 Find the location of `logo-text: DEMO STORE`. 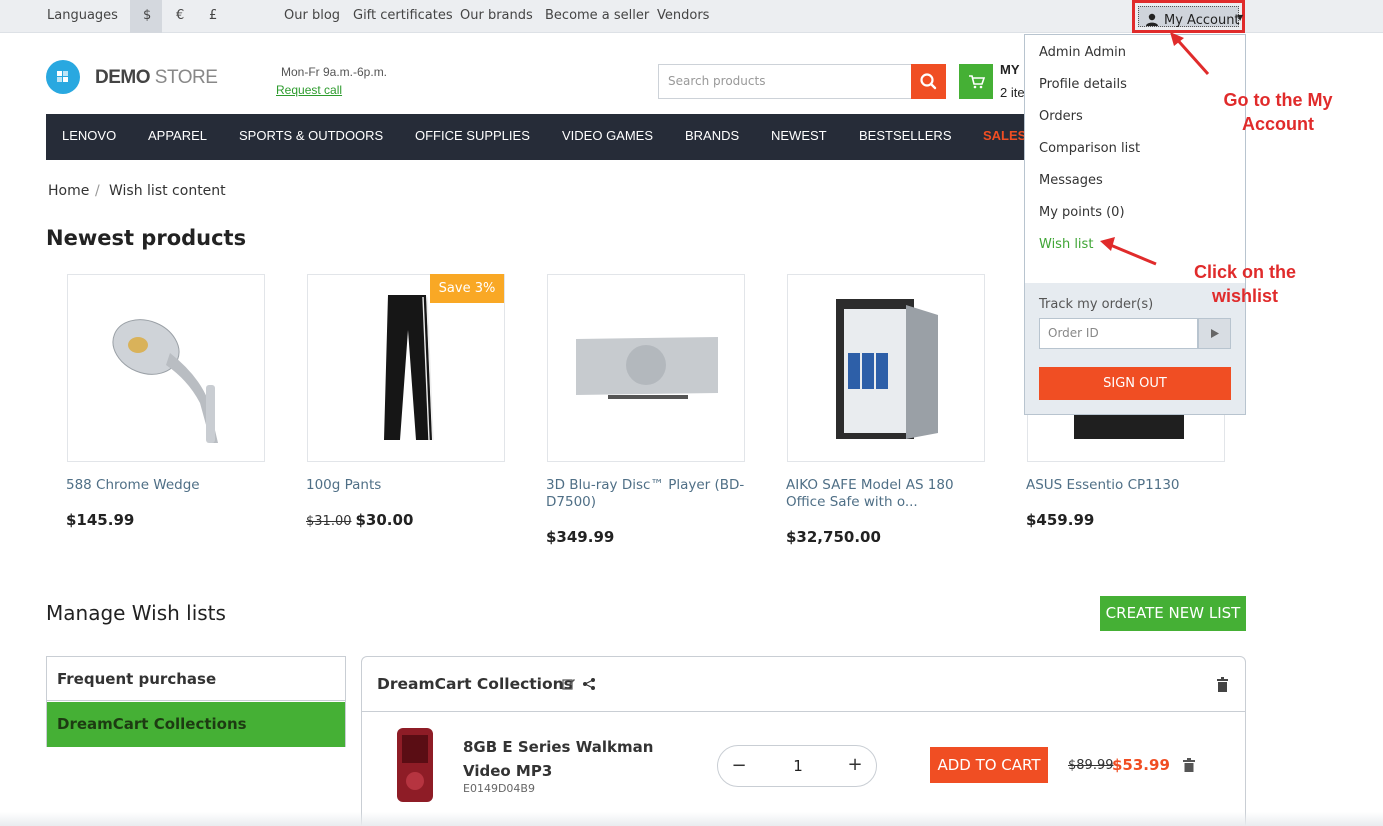

logo-text: DEMO STORE is located at coordinates (156, 78).